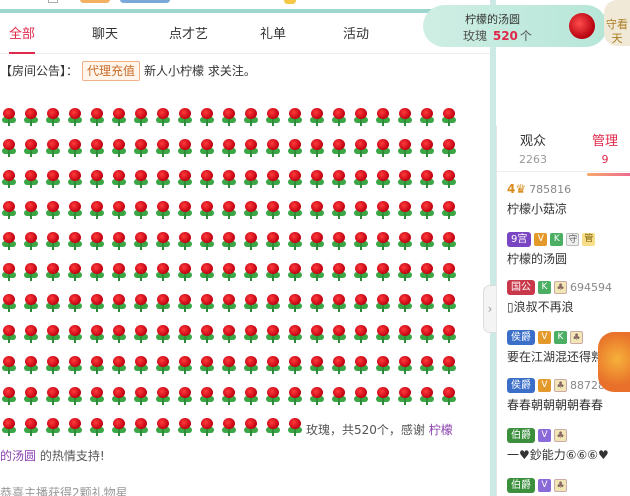 Image resolution: width=630 pixels, height=496 pixels. Describe the element at coordinates (568, 298) in the screenshot. I see `list-item: 国公 K ♣ 694594 ▯浪叔不再浪` at that location.